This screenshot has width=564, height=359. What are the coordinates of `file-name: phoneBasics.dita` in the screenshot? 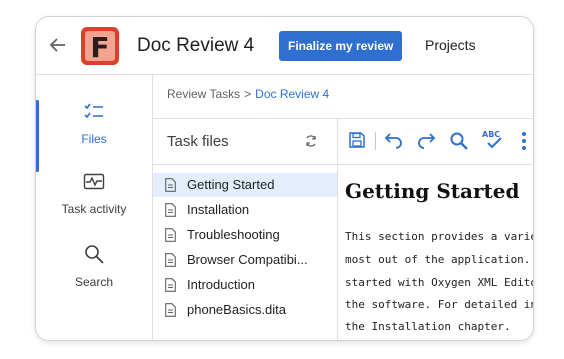 It's located at (237, 309).